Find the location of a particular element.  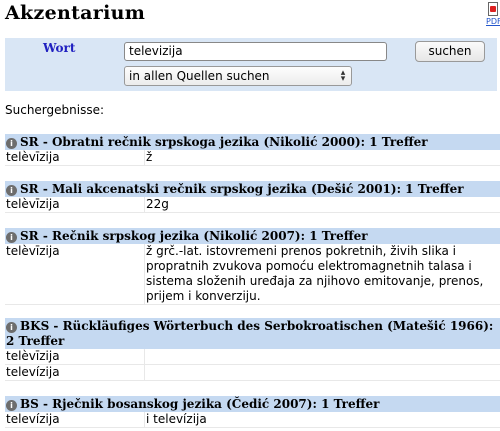

entry-value: 22g is located at coordinates (322, 204).